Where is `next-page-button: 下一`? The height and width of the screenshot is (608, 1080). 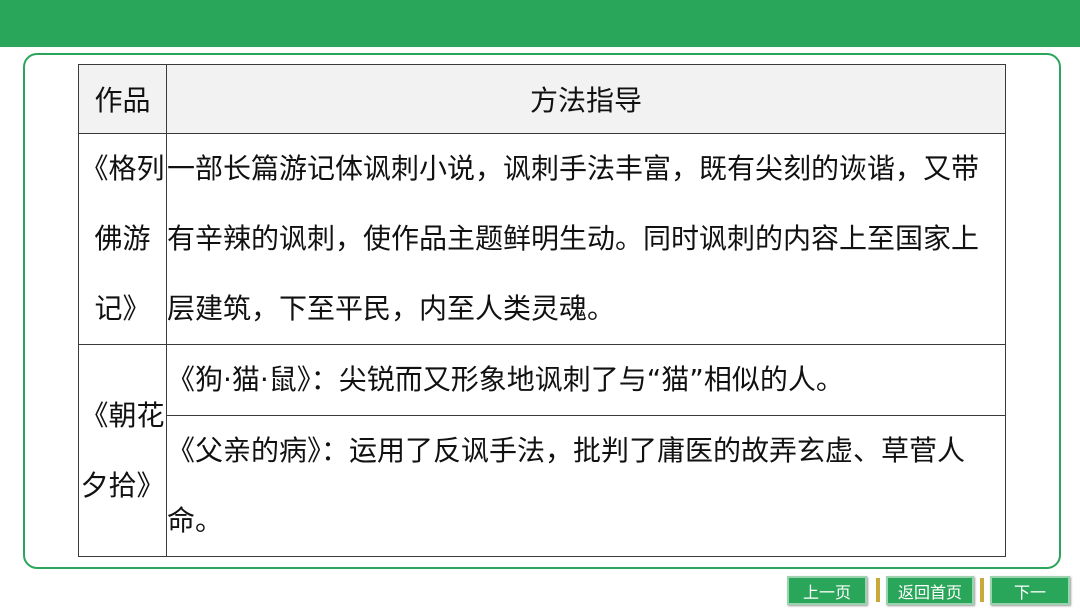
next-page-button: 下一 is located at coordinates (1030, 590).